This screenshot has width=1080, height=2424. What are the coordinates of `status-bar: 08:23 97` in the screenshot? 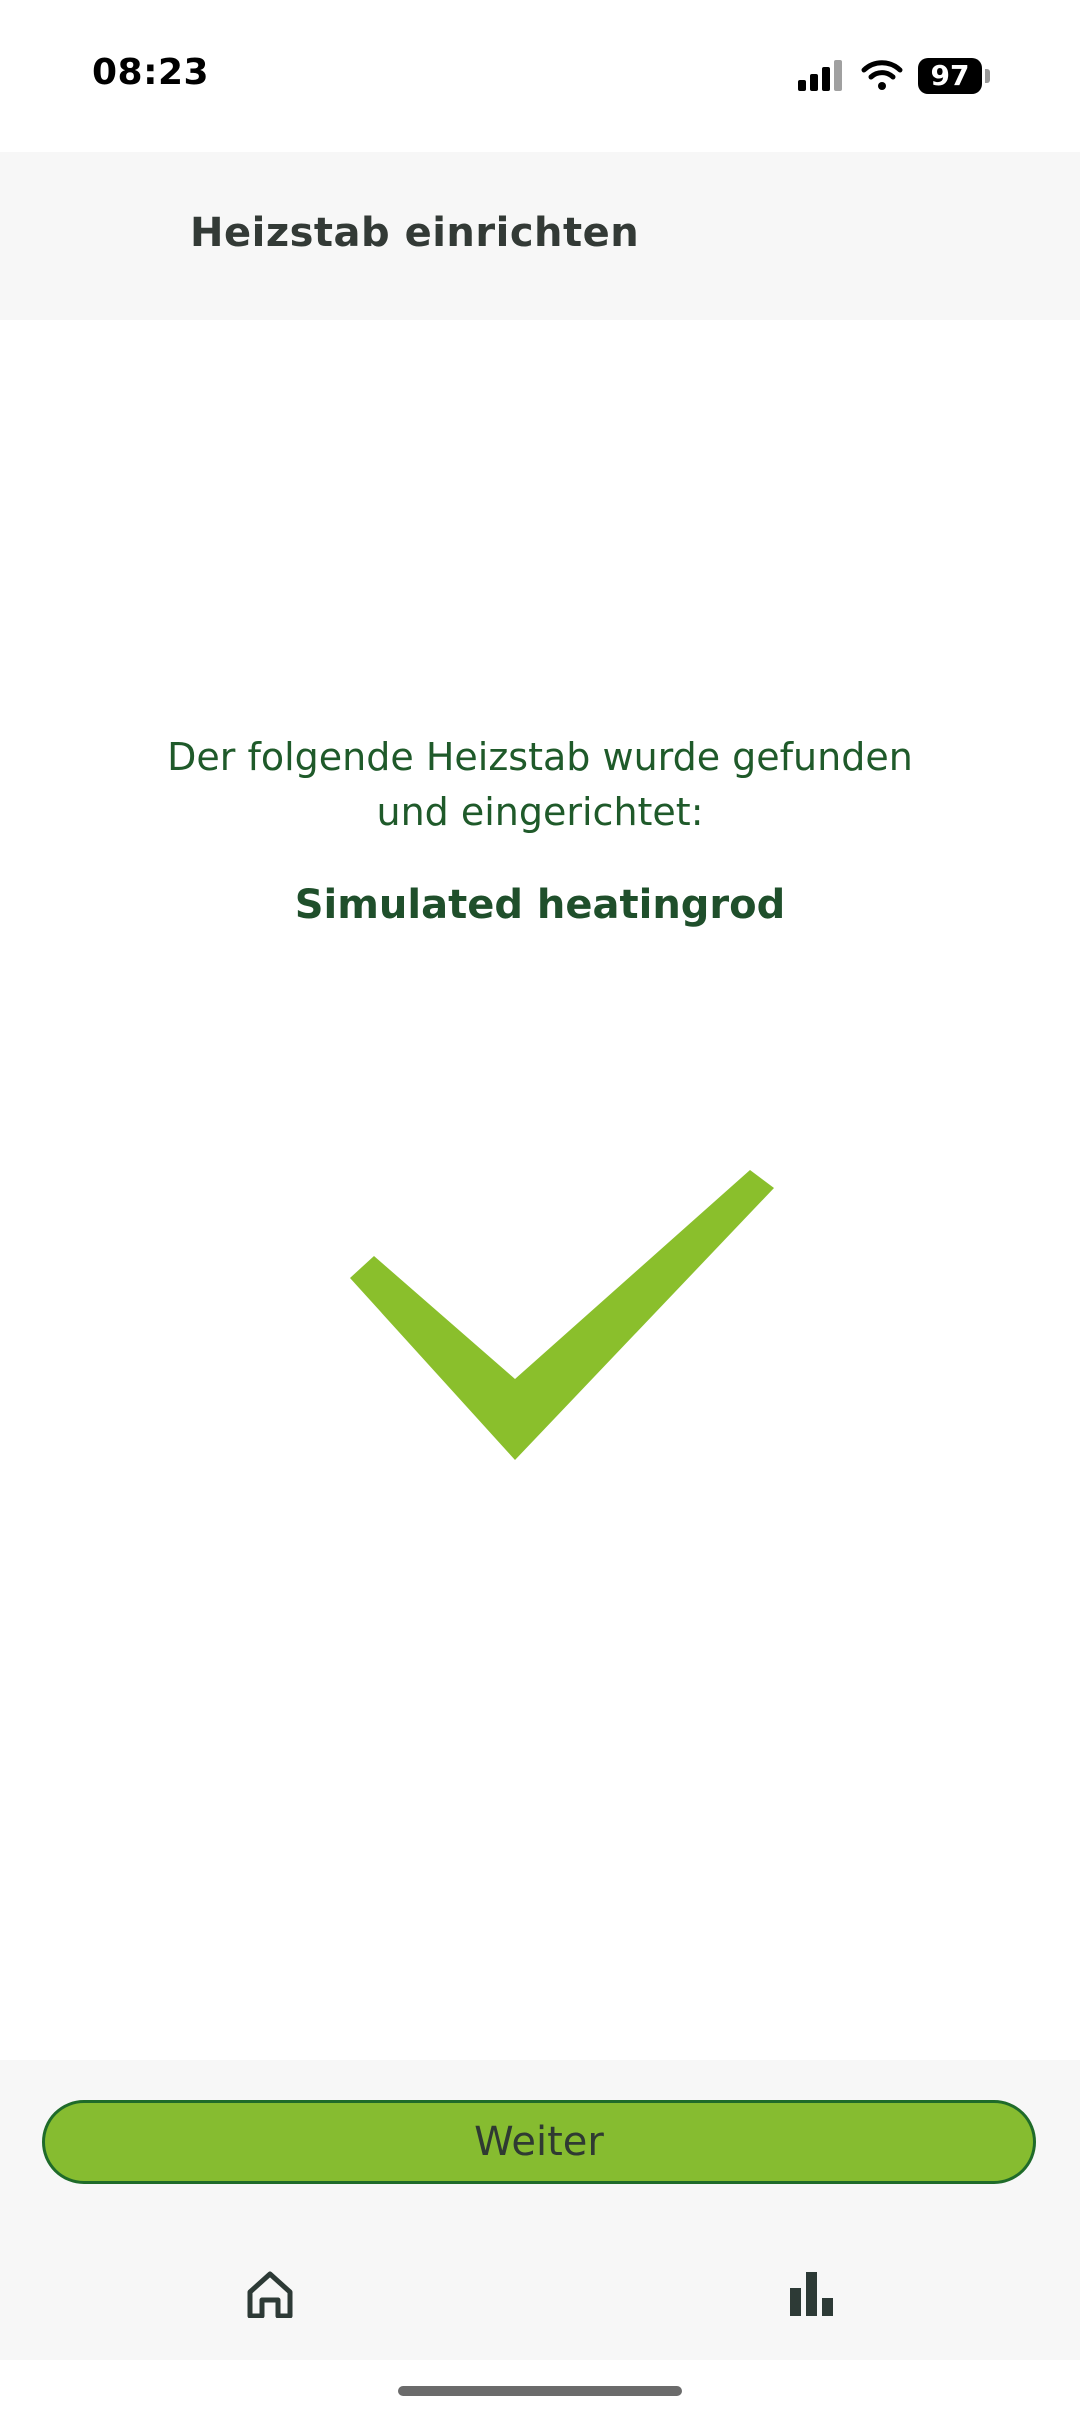 It's located at (540, 76).